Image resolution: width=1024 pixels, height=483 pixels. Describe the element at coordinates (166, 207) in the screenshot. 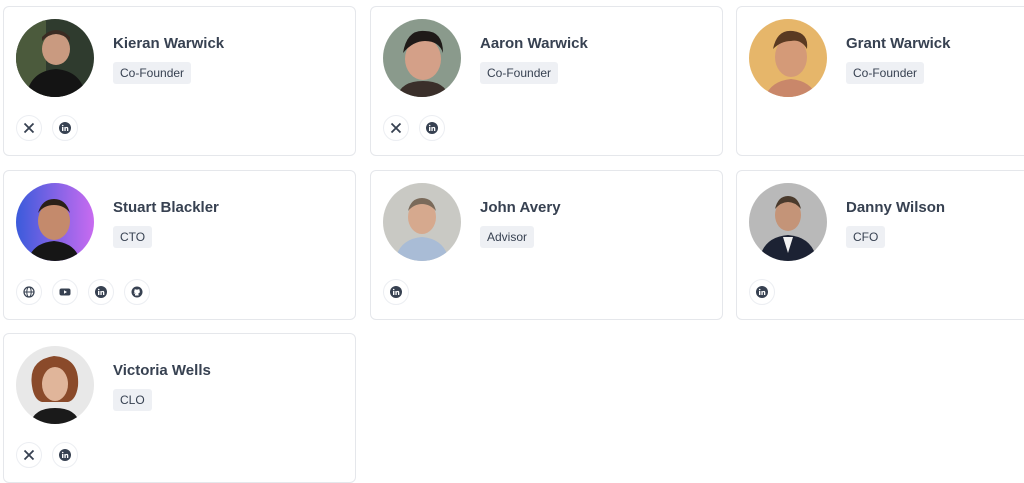

I see `member-name: Stuart Blackler` at that location.